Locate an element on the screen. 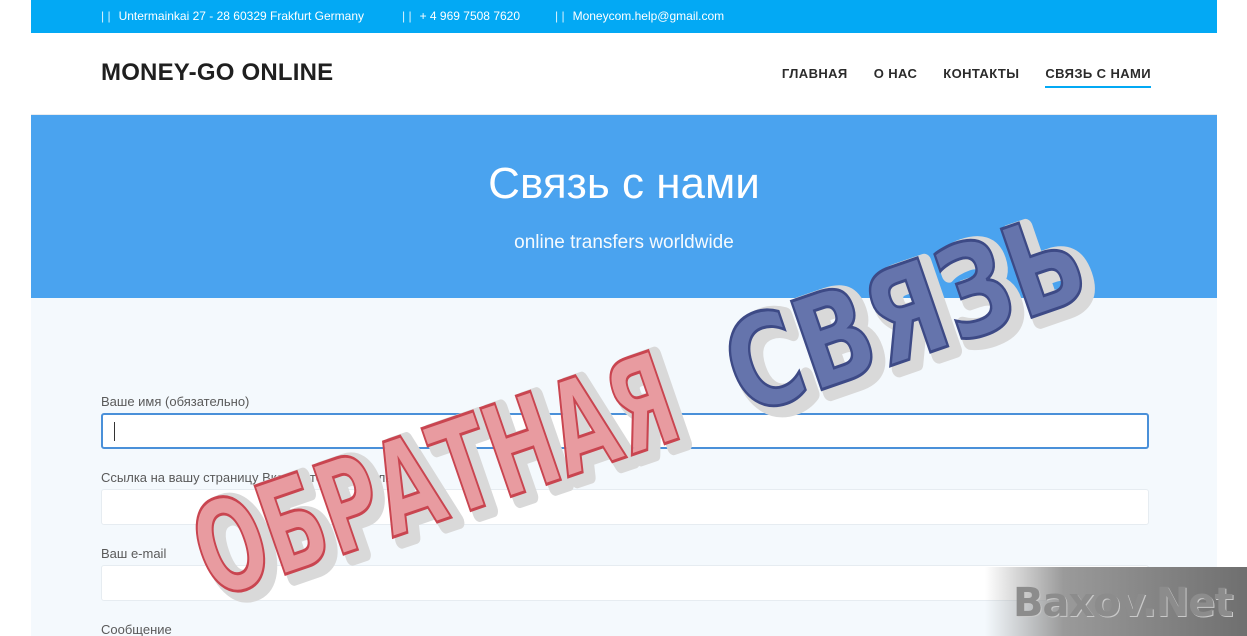 The height and width of the screenshot is (636, 1247). nav-contact-us: СВЯЗЬ С НАМИ is located at coordinates (1098, 77).